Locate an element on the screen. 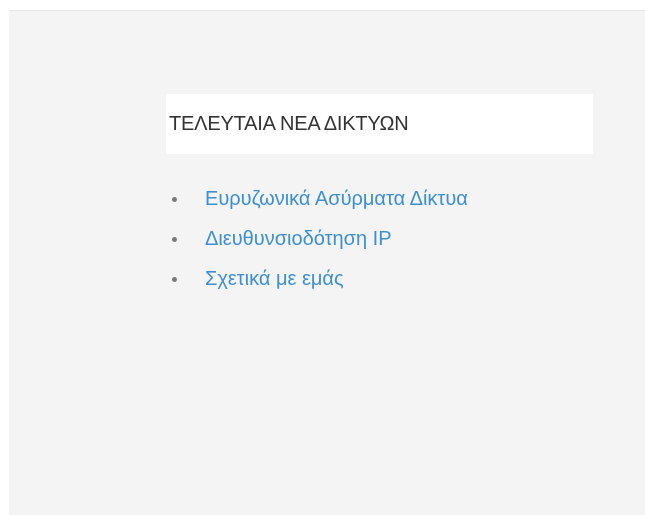 This screenshot has width=645, height=515. widget-header: ΤΕΛΕΥΤΑΙΑ ΝΕΑ ΔΙΚΤΥΩΝ is located at coordinates (379, 124).